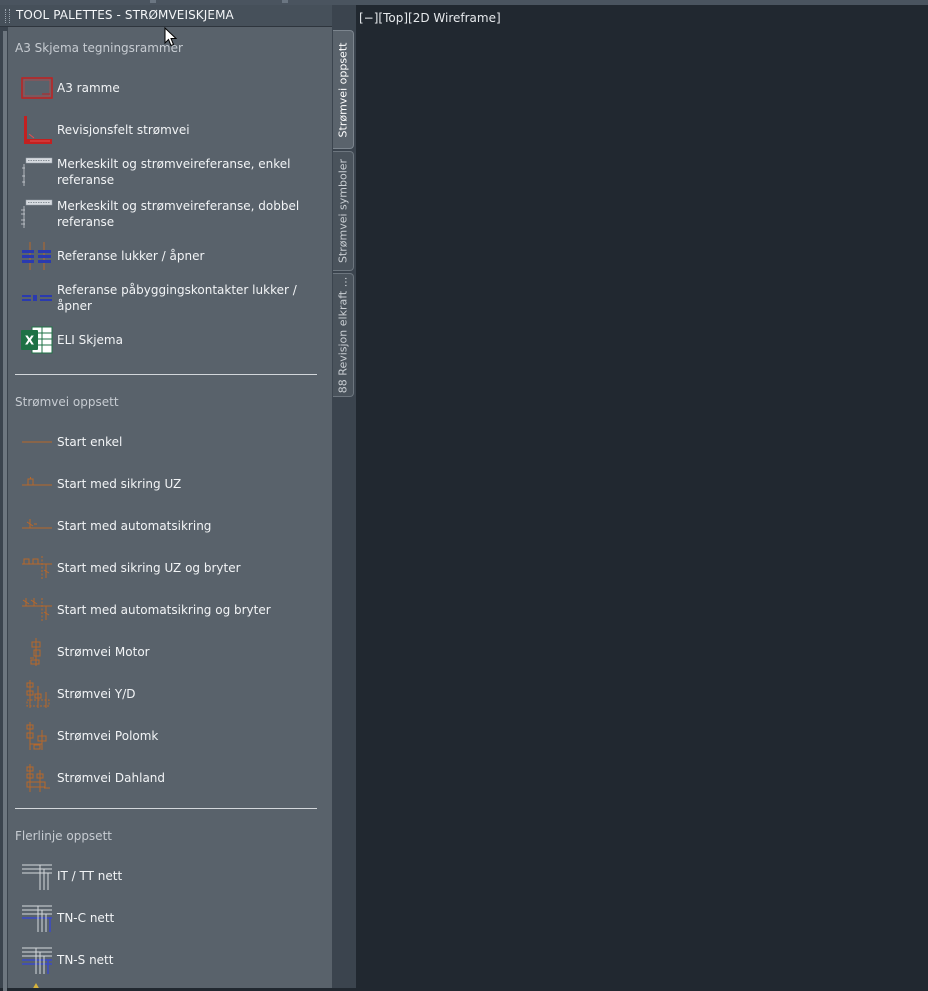 The width and height of the screenshot is (928, 991). Describe the element at coordinates (170, 918) in the screenshot. I see `tool-tn-c-nett: TN-C nett` at that location.